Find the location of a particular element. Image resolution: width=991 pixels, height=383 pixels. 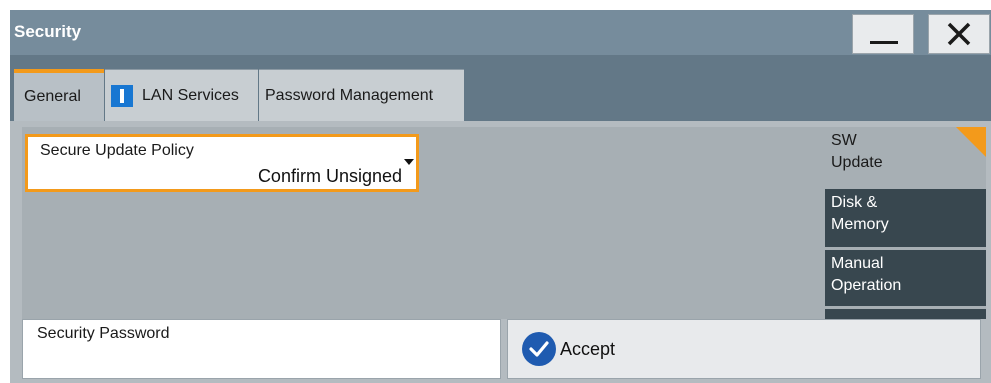

minimize-button is located at coordinates (883, 34).